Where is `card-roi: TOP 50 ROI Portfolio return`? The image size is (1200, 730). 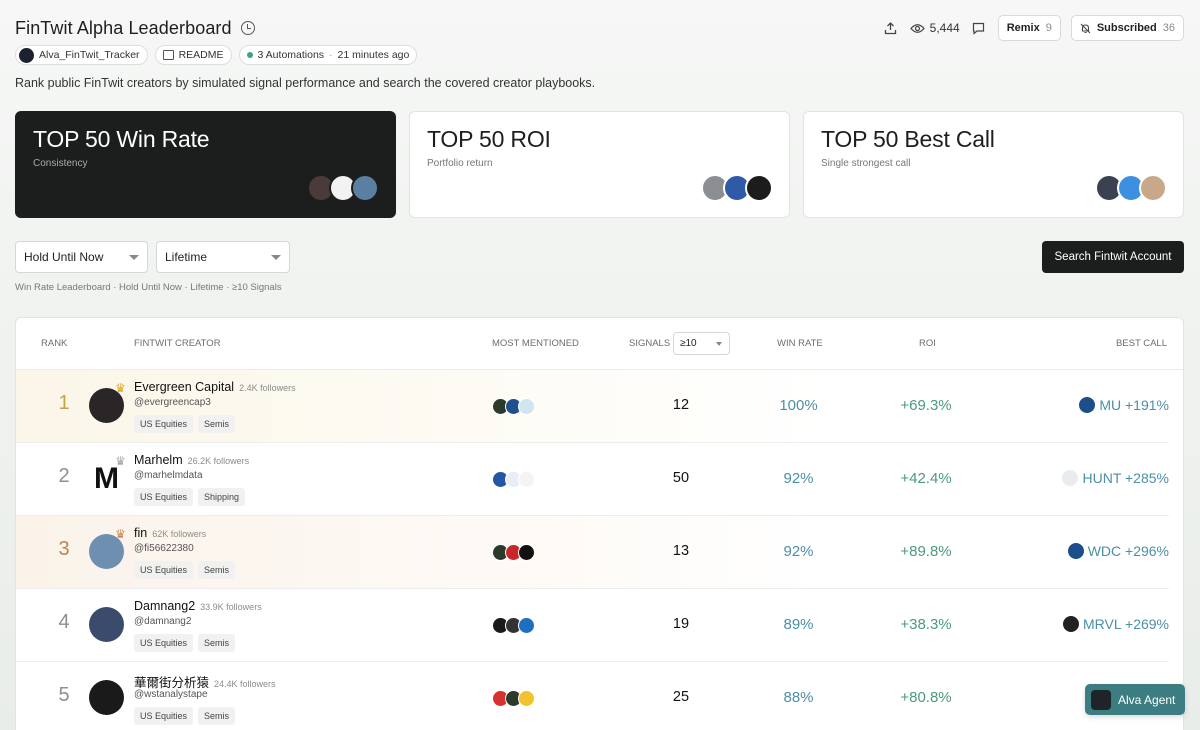
card-roi: TOP 50 ROI Portfolio return is located at coordinates (599, 164).